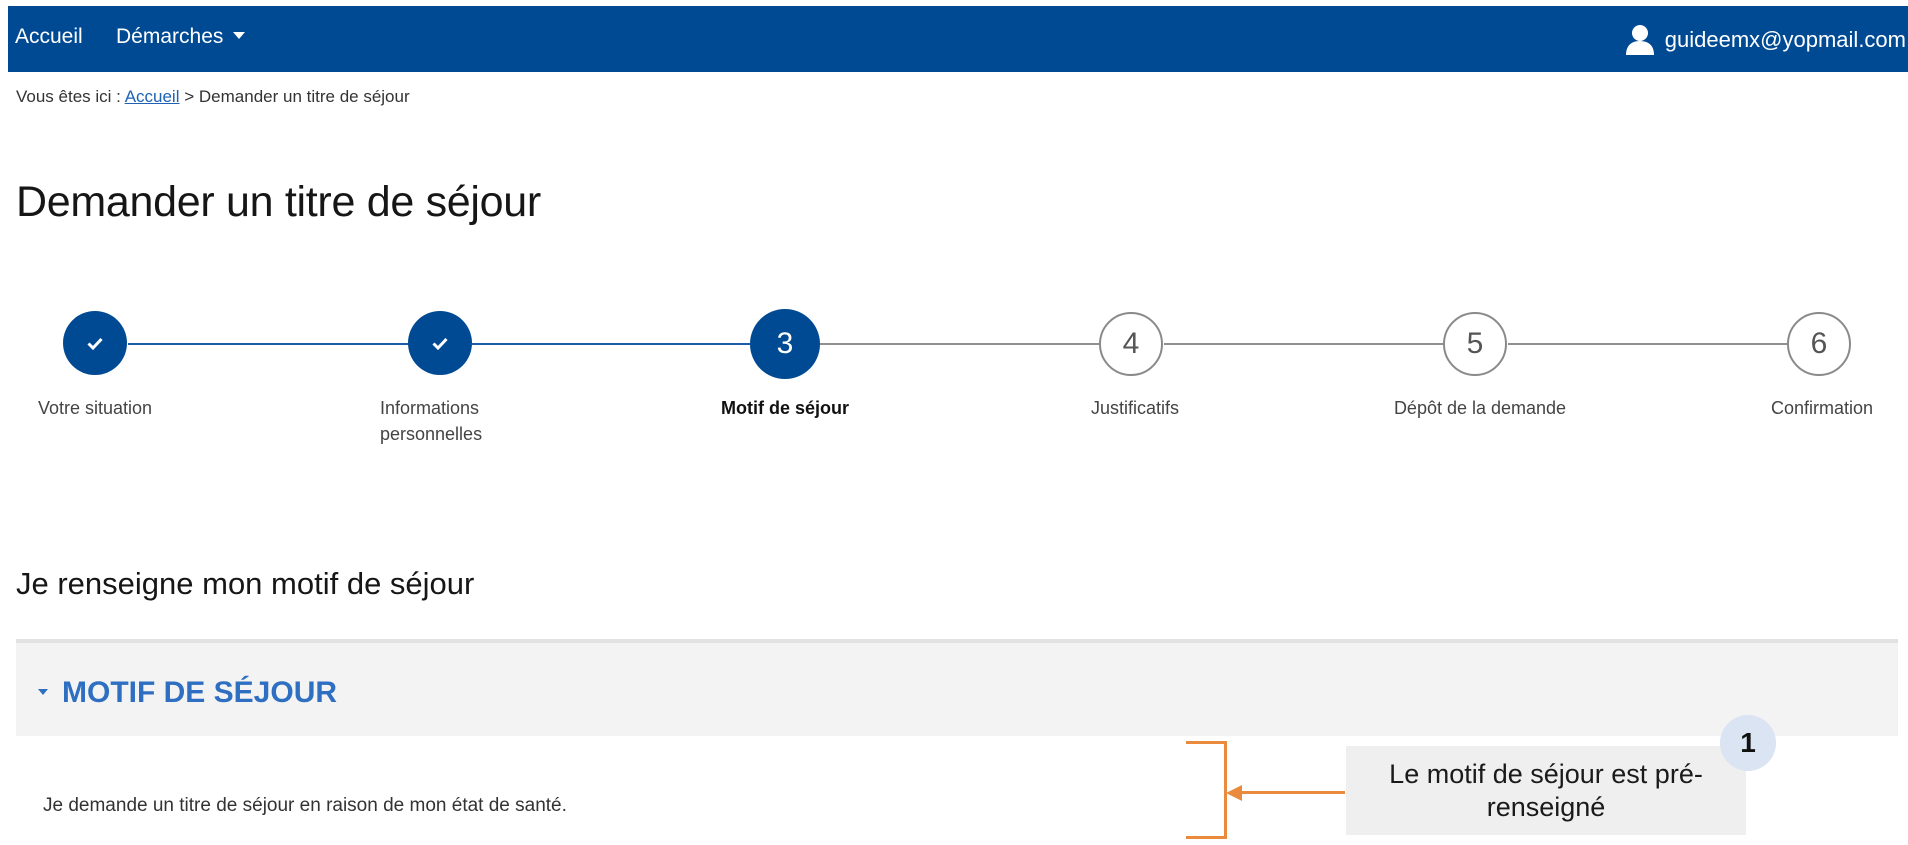 The image size is (1908, 845). I want to click on step-4-label: Justificatifs, so click(1135, 408).